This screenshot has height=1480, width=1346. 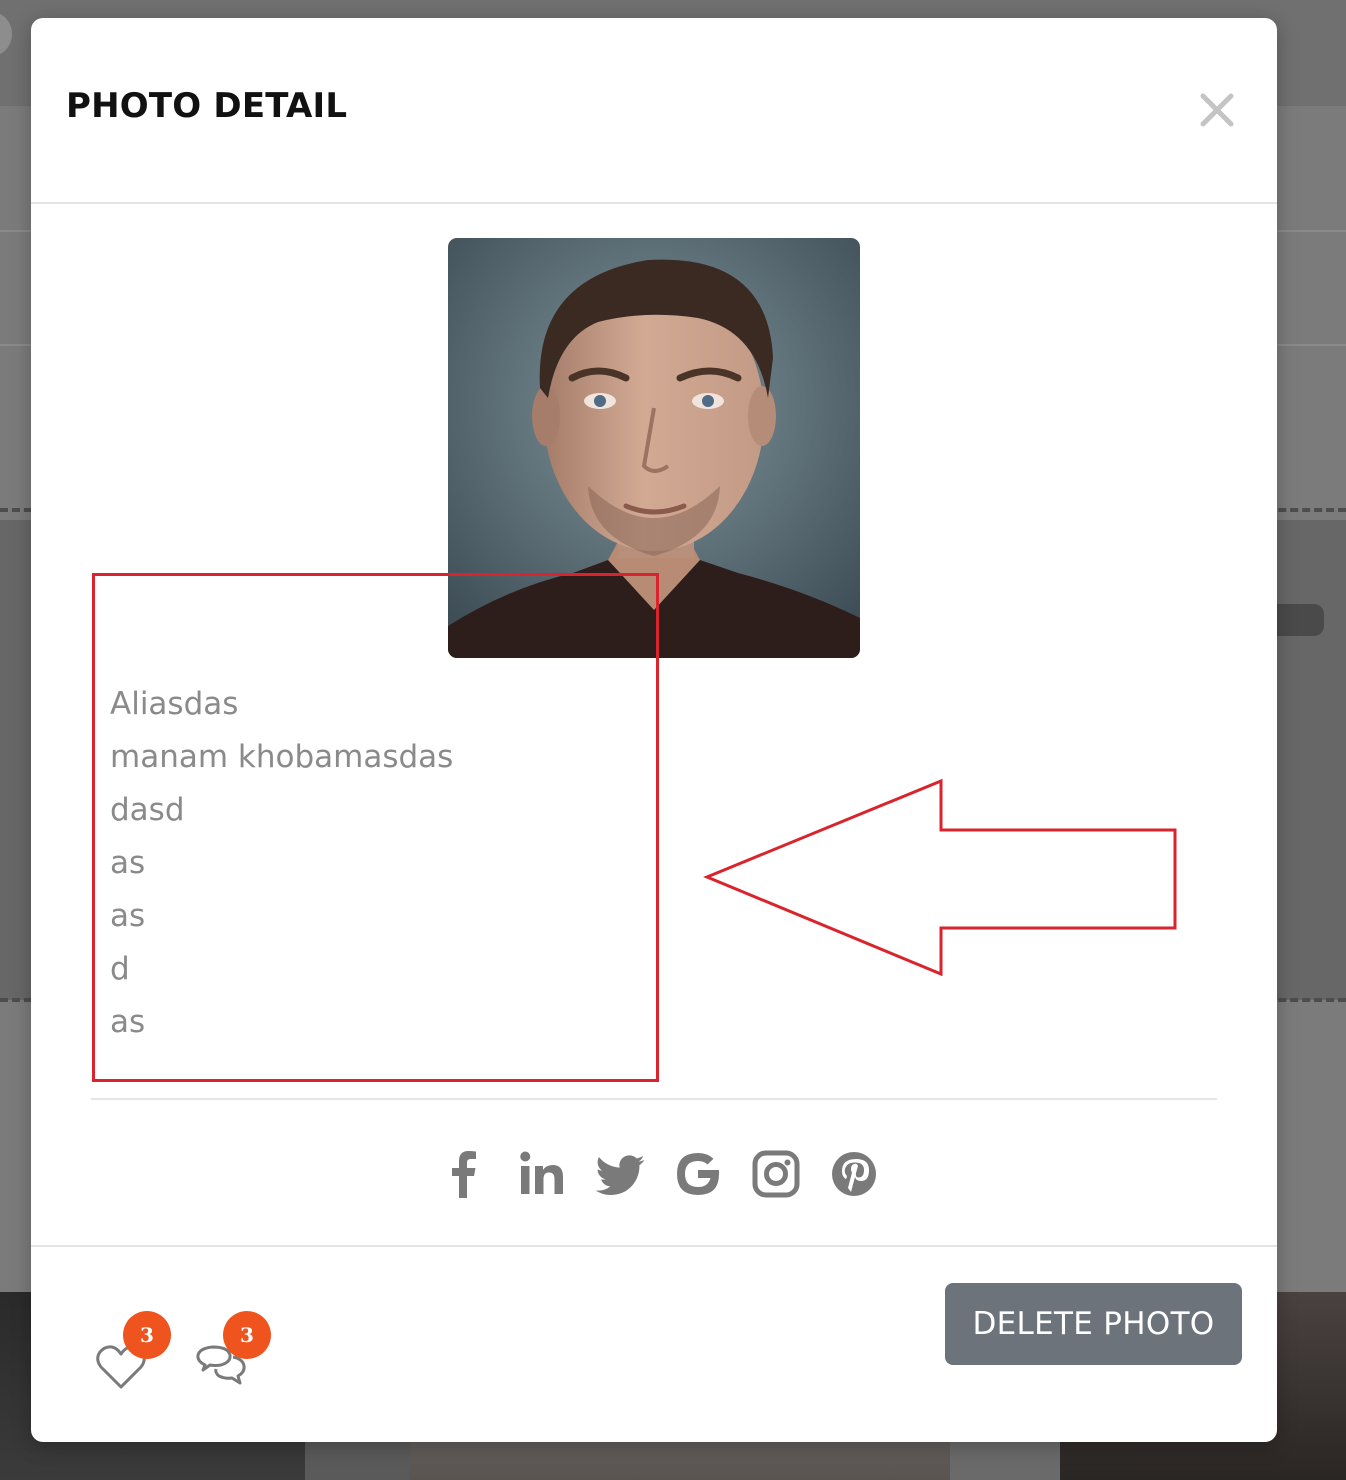 I want to click on linkedin-icon, so click(x=542, y=1174).